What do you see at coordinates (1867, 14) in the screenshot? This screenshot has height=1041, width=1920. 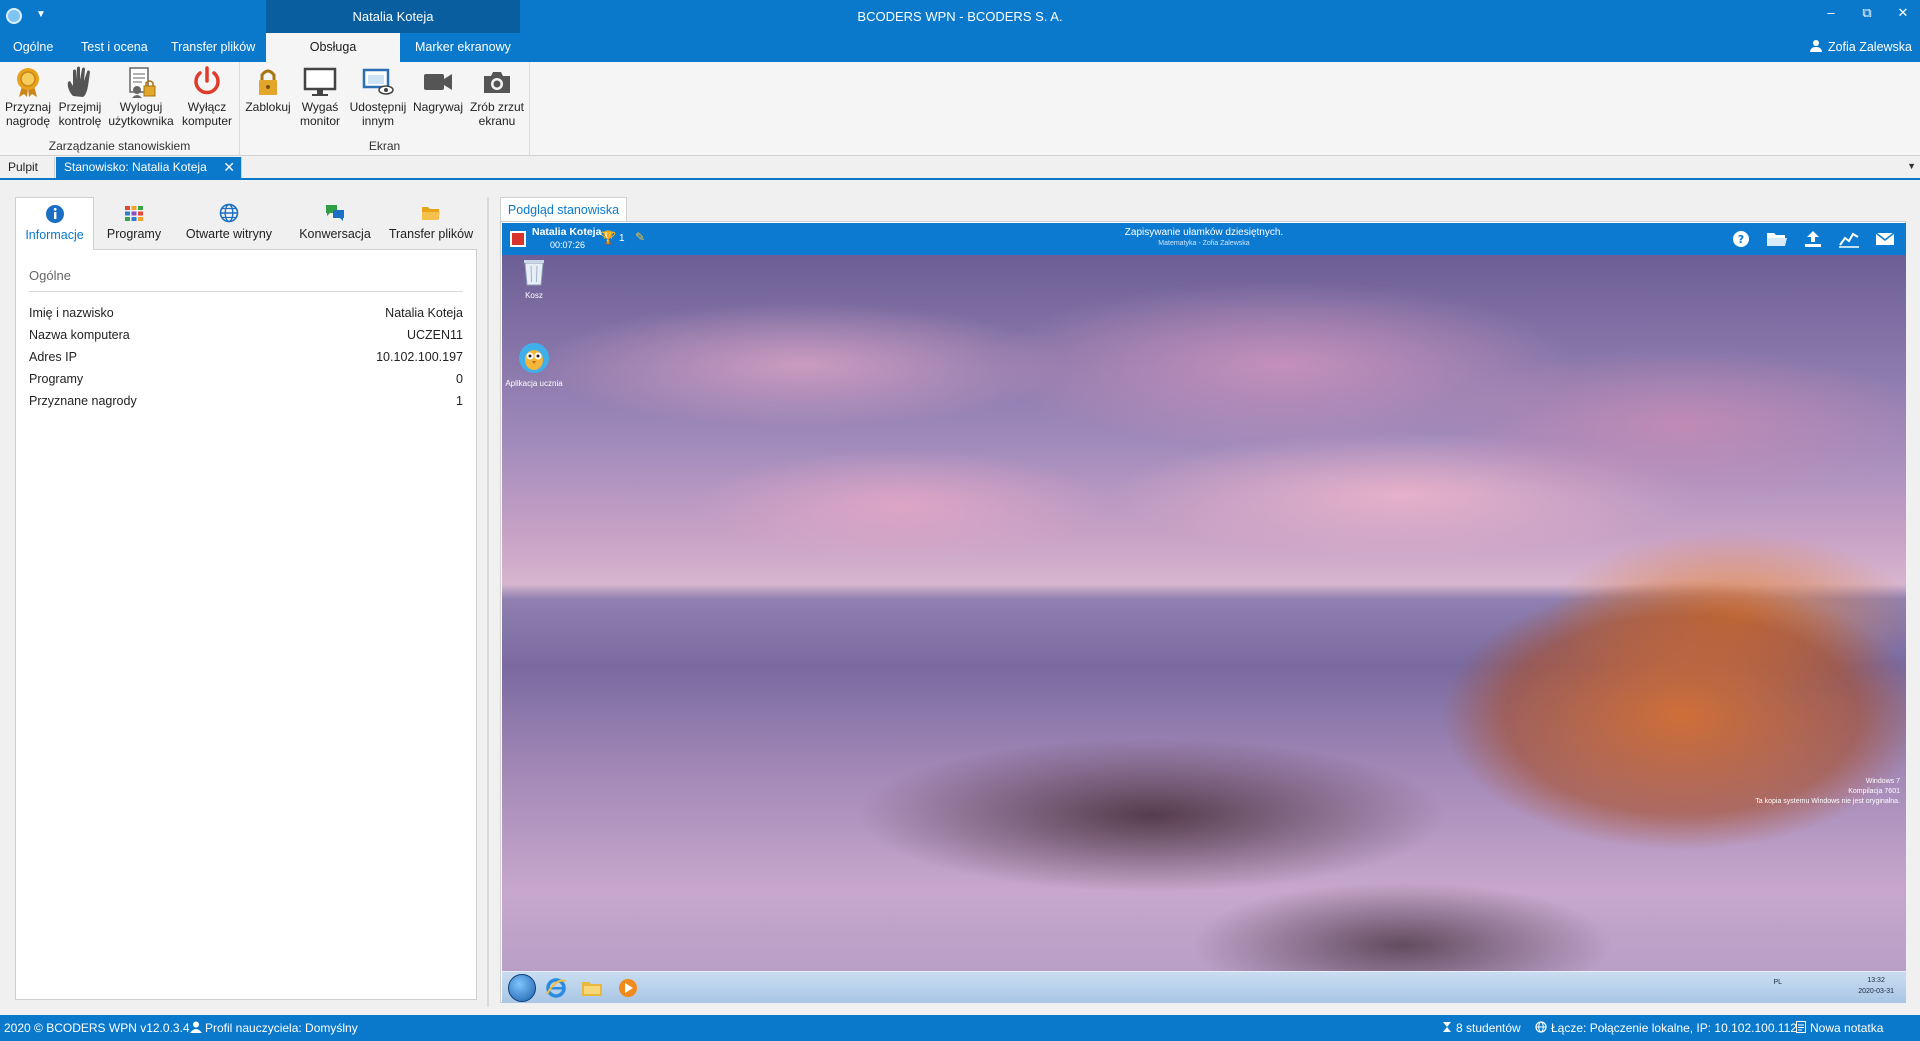 I see `restore-button: ⧉` at bounding box center [1867, 14].